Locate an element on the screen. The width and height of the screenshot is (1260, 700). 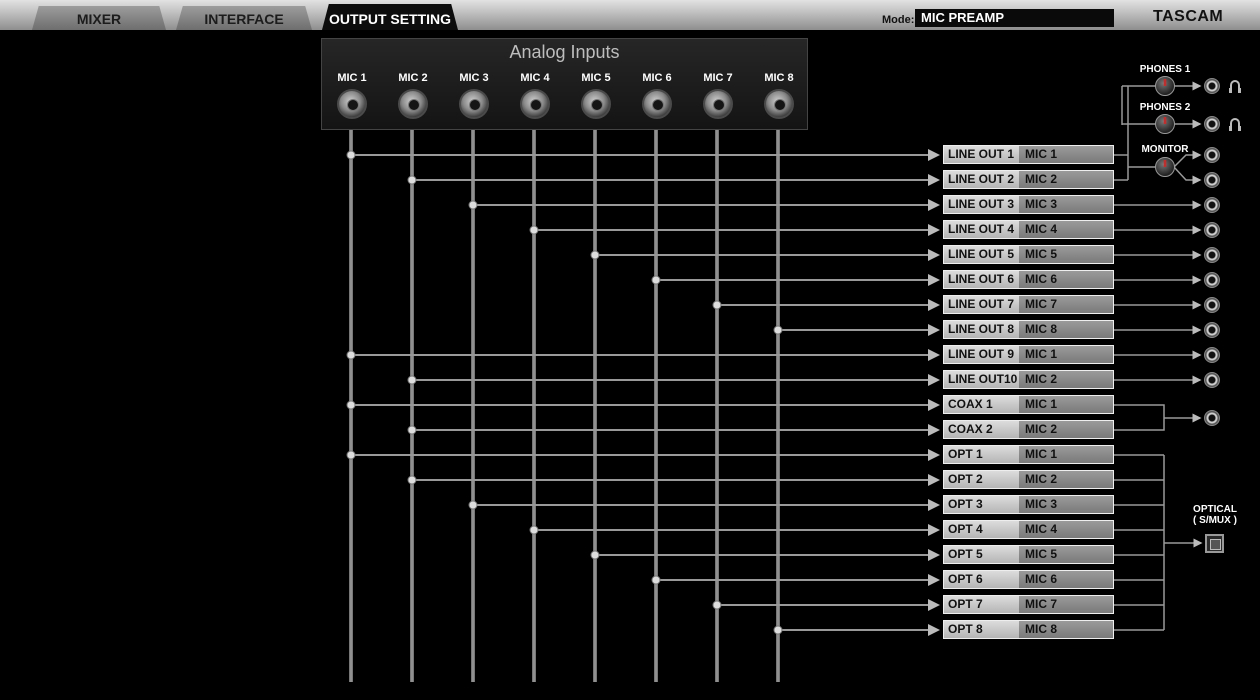
output-route-row: LINE OUT10 MIC 2 is located at coordinates (1028, 379).